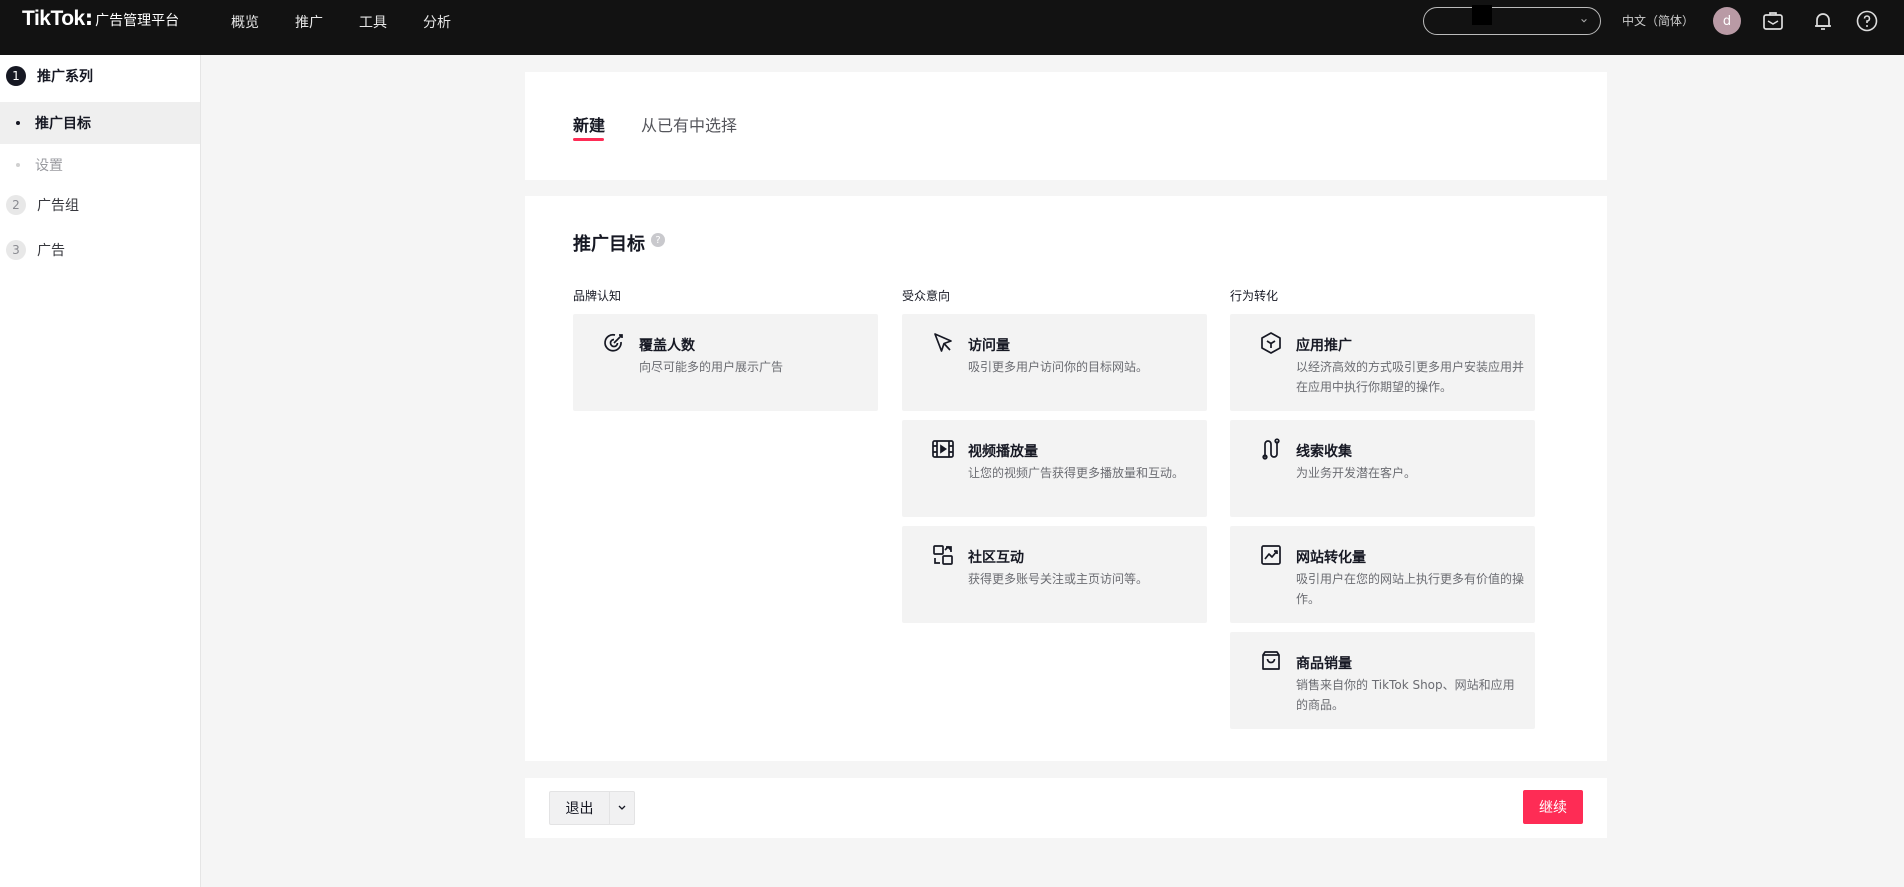 The image size is (1904, 887). I want to click on option-description: 让您的视频广告获得更多播放量和互动。, so click(1076, 473).